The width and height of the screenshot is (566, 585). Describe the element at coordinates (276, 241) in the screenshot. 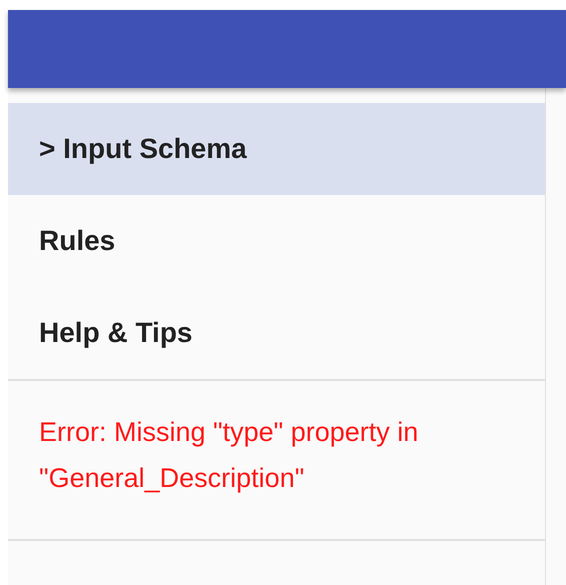

I see `sidebar-item: Rules` at that location.